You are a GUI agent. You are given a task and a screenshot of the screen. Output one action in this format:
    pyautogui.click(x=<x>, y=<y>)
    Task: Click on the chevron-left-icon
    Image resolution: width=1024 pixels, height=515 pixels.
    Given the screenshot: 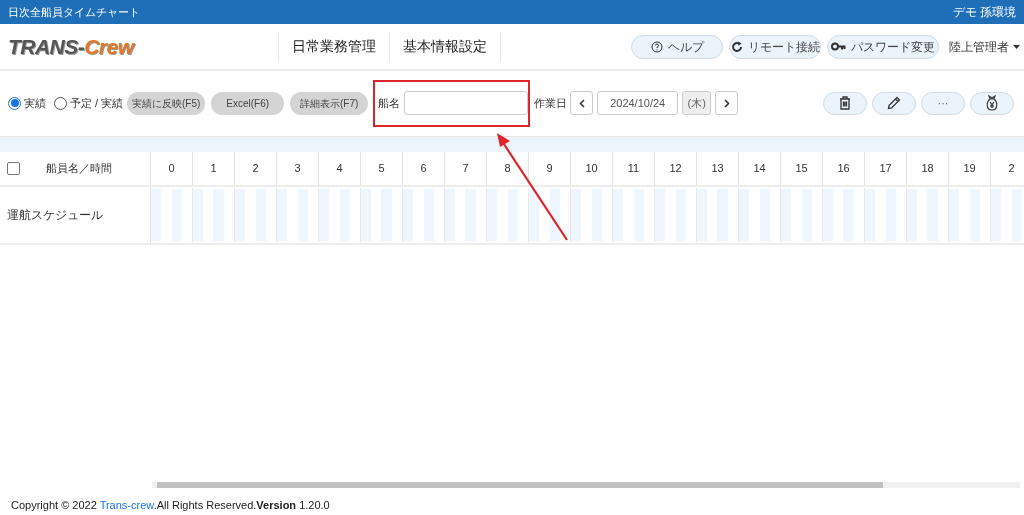 What is the action you would take?
    pyautogui.click(x=581, y=103)
    